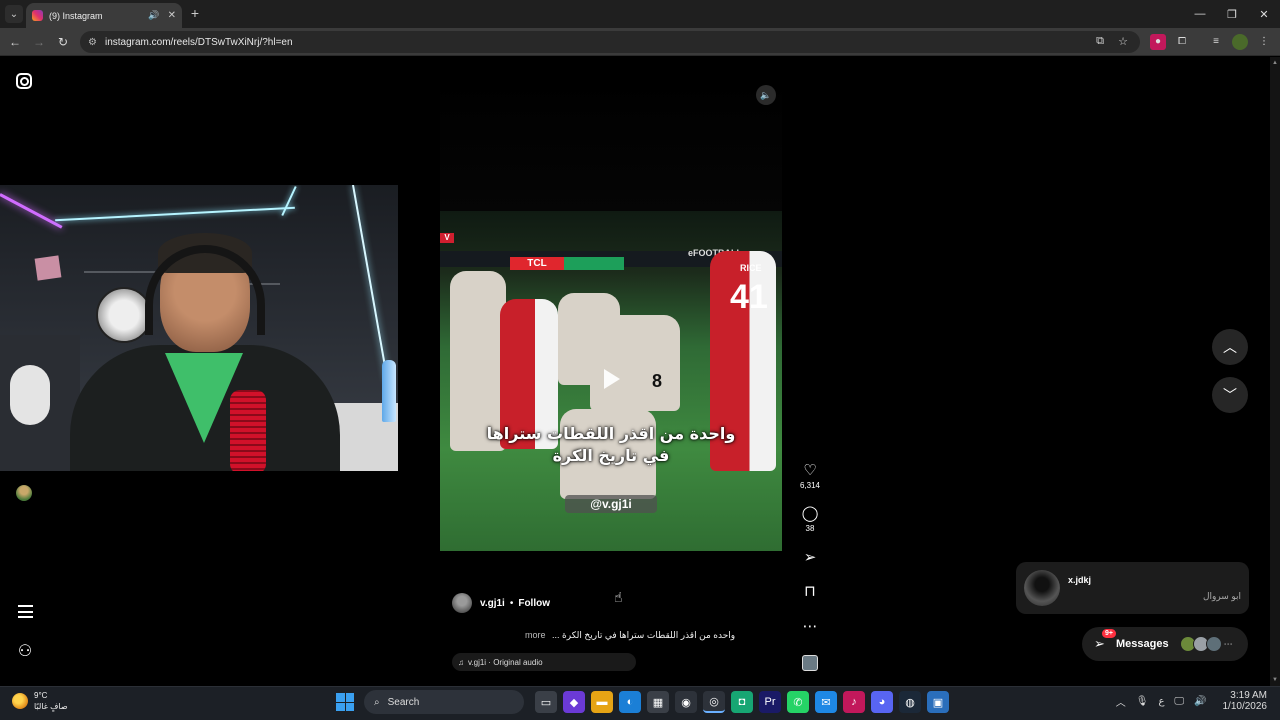 The width and height of the screenshot is (1280, 720). What do you see at coordinates (153, 15) in the screenshot?
I see `speaker-icon: 🔊` at bounding box center [153, 15].